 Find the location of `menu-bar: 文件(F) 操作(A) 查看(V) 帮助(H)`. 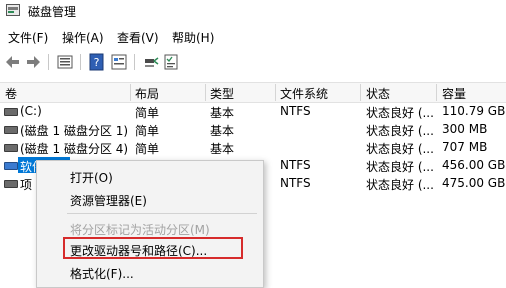

menu-bar: 文件(F) 操作(A) 查看(V) 帮助(H) is located at coordinates (253, 37).